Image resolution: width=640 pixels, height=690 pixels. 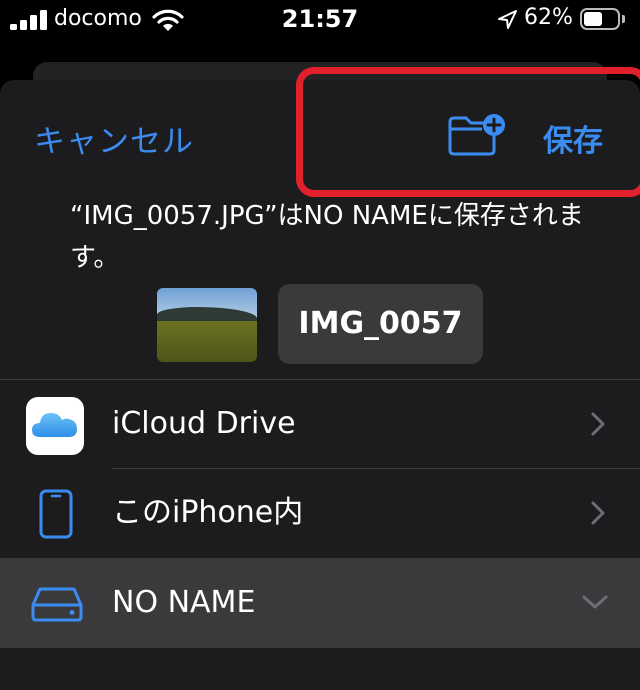 I want to click on location-row-this-iphone: このiPhone内, so click(x=320, y=513).